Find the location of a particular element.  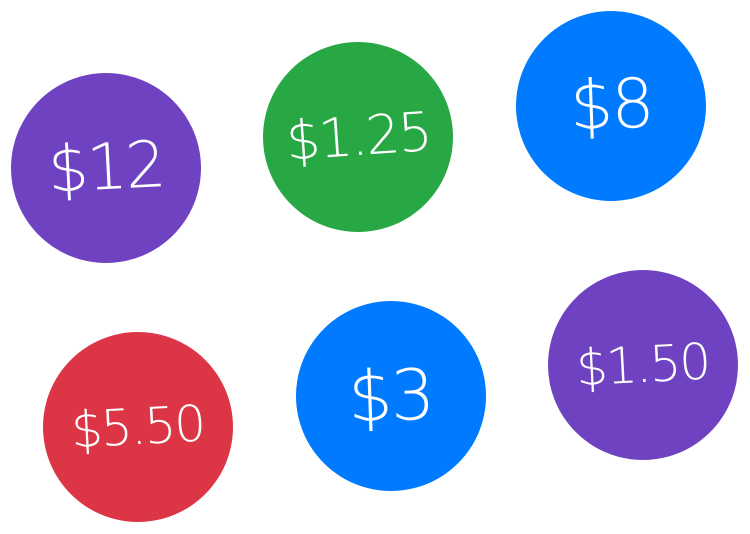

price-label-8: $8 is located at coordinates (611, 105).